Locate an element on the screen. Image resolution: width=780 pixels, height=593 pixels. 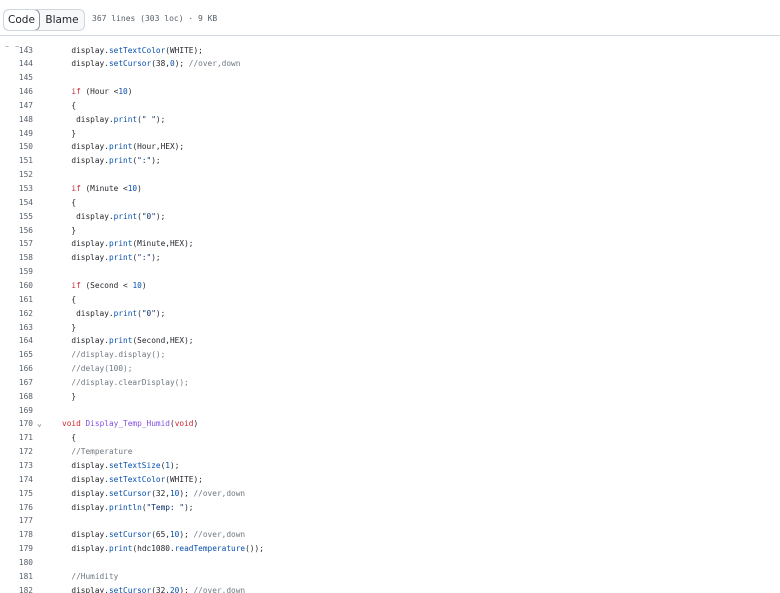
line-number: 160 is located at coordinates (16, 285).